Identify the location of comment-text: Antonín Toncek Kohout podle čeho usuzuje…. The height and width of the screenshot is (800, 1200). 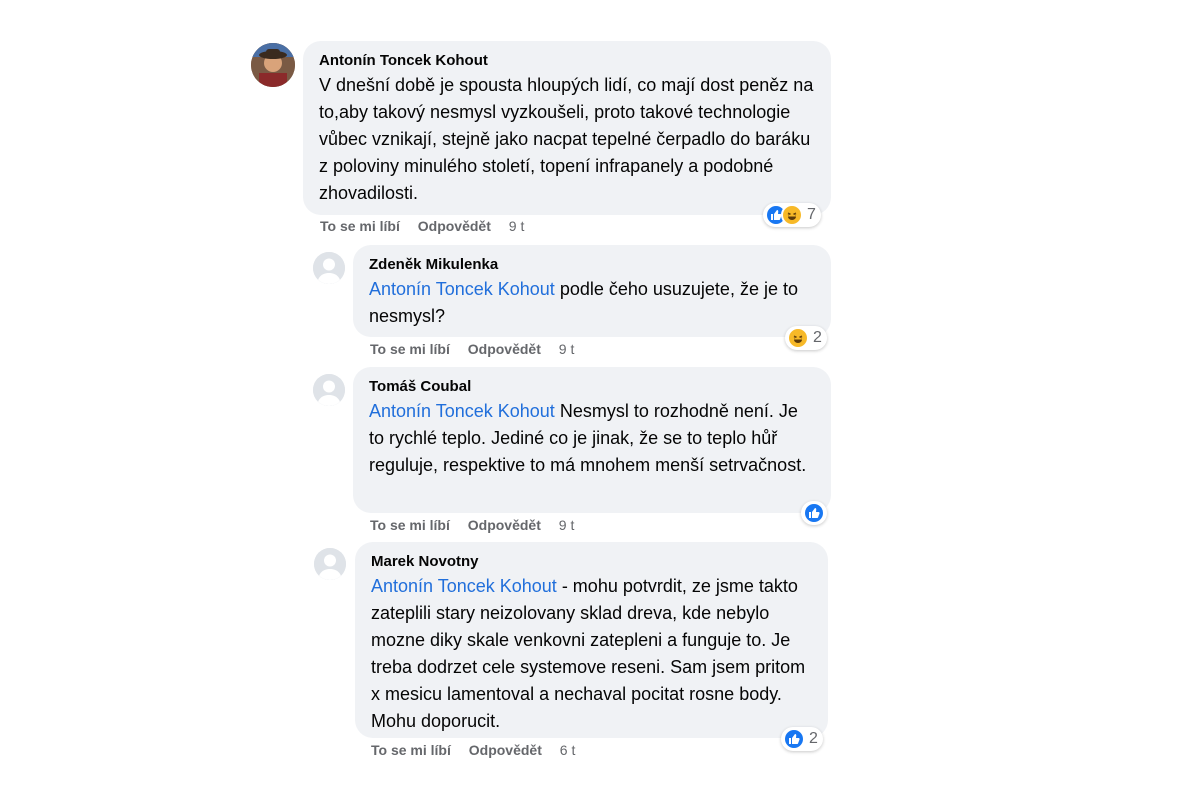
(592, 303).